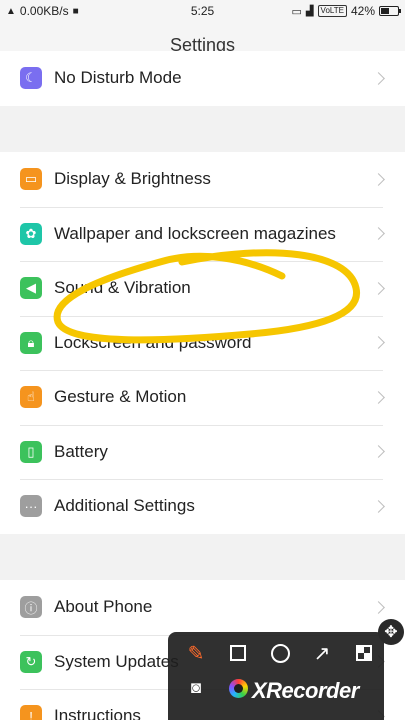 The height and width of the screenshot is (720, 405). Describe the element at coordinates (31, 233) in the screenshot. I see `flower-icon: ✿` at that location.